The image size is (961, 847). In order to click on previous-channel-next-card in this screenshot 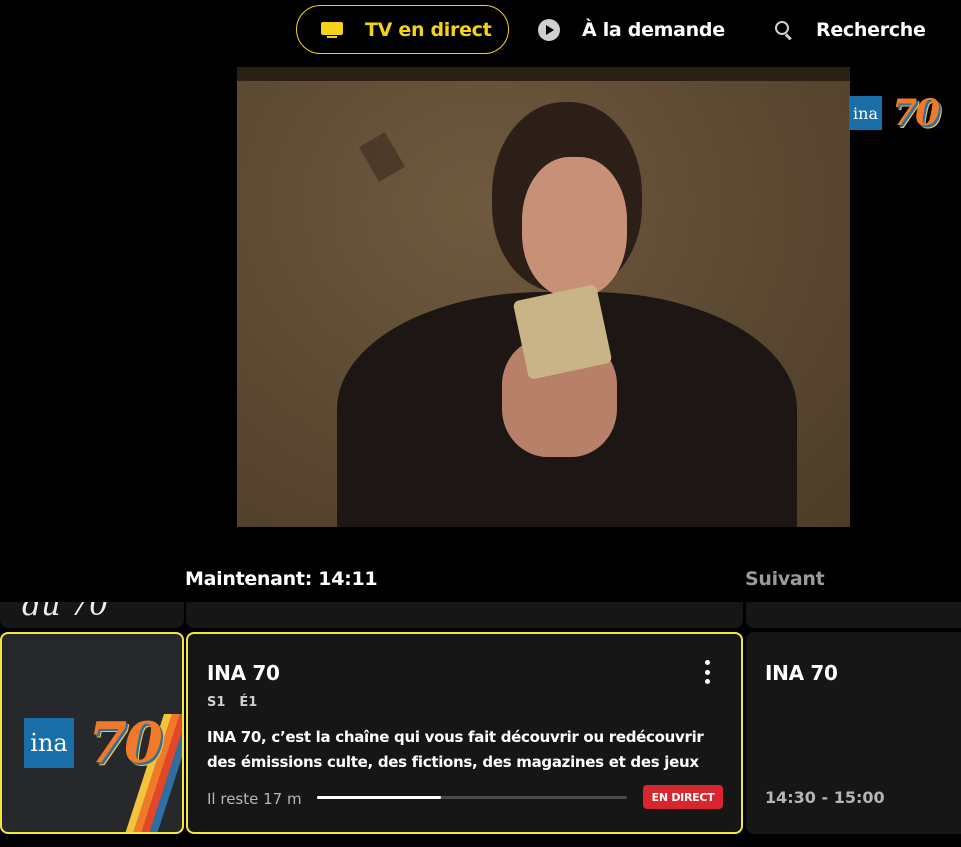, I will do `click(853, 615)`.